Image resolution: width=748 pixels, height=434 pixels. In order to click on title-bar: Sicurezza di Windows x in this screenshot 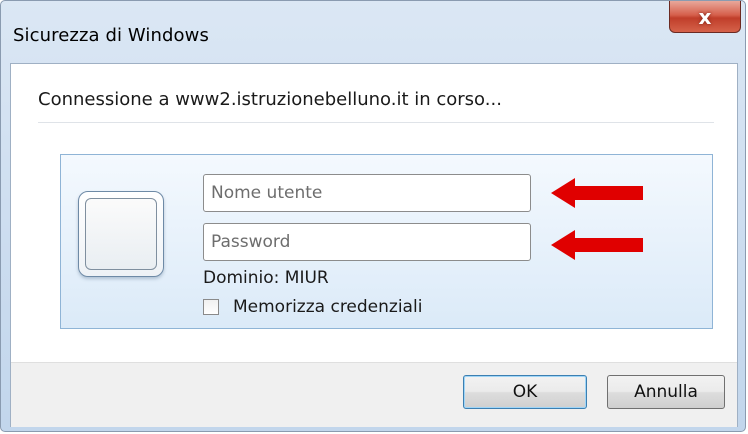, I will do `click(373, 32)`.